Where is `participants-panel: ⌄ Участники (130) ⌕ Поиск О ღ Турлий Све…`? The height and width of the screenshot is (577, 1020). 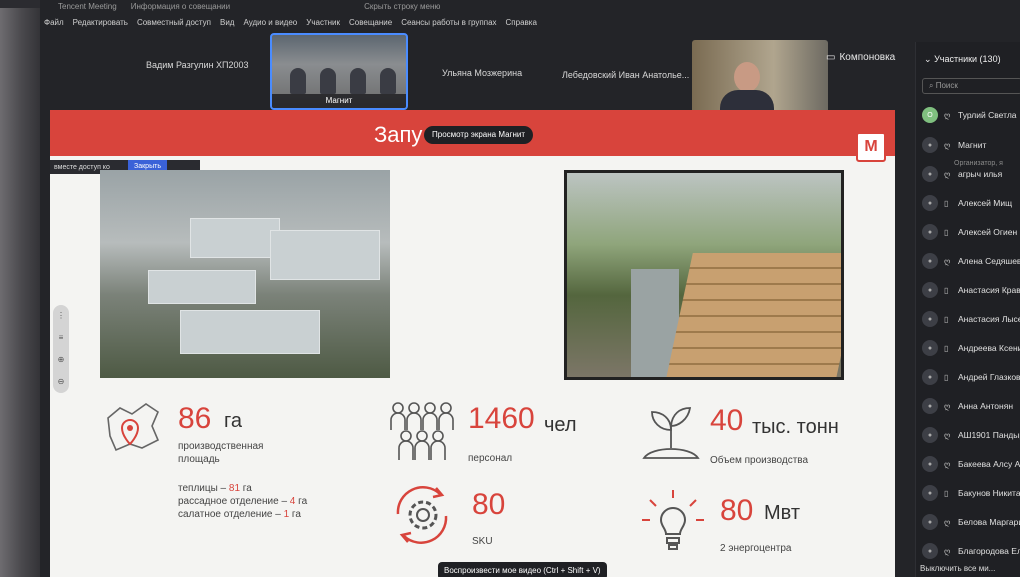
participants-panel: ⌄ Участники (130) ⌕ Поиск О ღ Турлий Све… is located at coordinates (967, 309).